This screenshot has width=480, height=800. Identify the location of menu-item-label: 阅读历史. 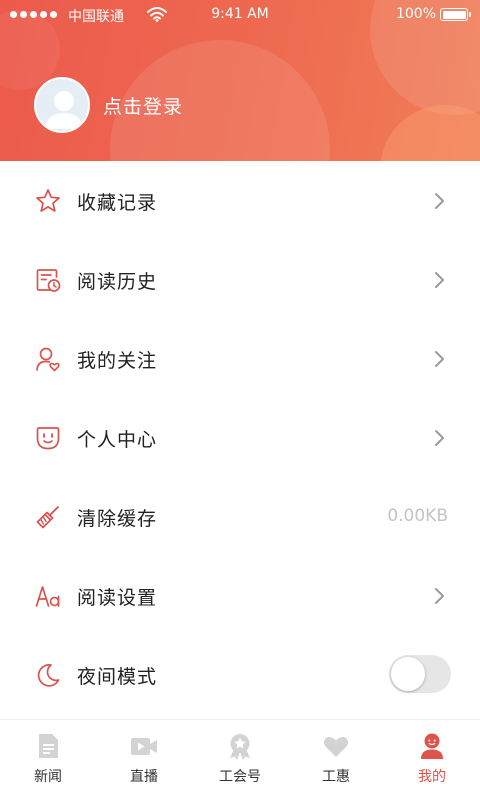
(117, 282).